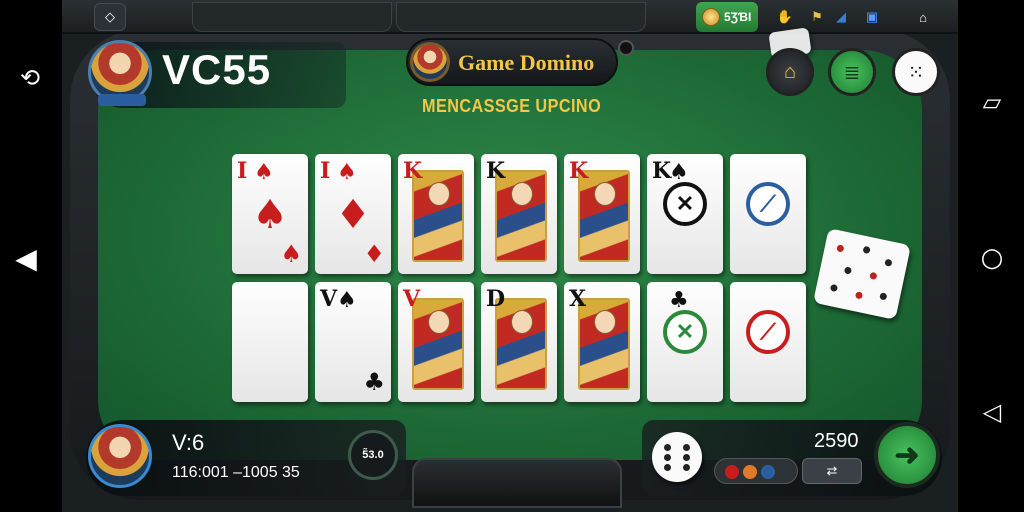 This screenshot has height=512, width=1024. Describe the element at coordinates (270, 342) in the screenshot. I see `playing-card` at that location.